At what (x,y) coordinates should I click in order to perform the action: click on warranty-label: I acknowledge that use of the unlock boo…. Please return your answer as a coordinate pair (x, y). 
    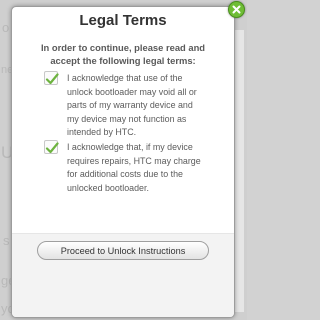
    Looking at the image, I should click on (132, 105).